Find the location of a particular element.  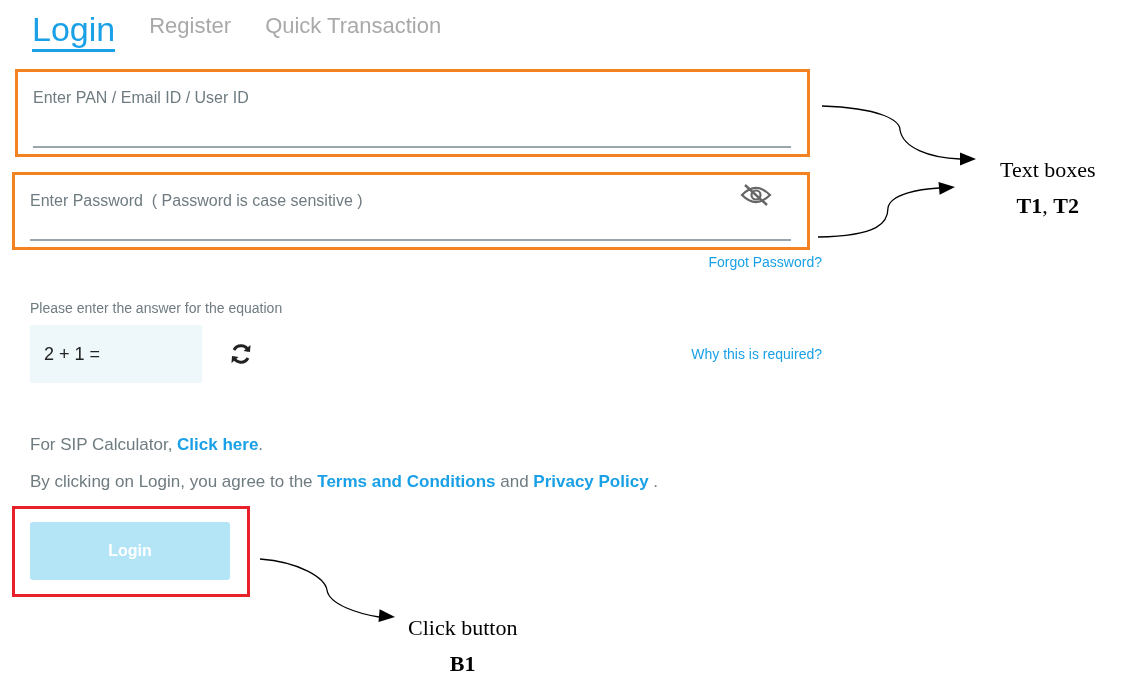

hidden-eye-icon is located at coordinates (756, 195).